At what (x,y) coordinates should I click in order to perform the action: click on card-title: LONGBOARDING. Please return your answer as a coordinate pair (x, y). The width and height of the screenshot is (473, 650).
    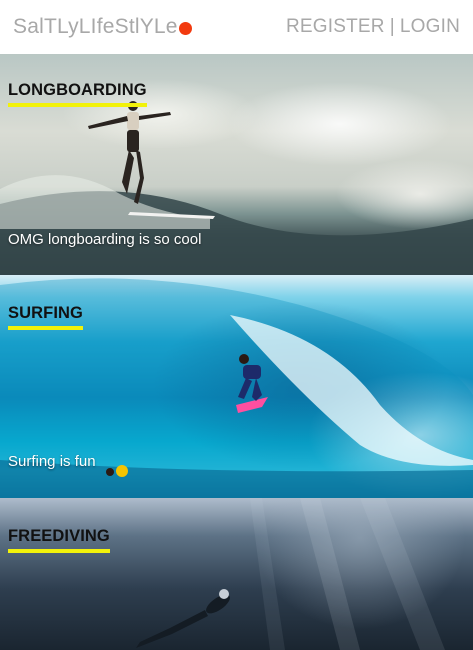
    Looking at the image, I should click on (77, 96).